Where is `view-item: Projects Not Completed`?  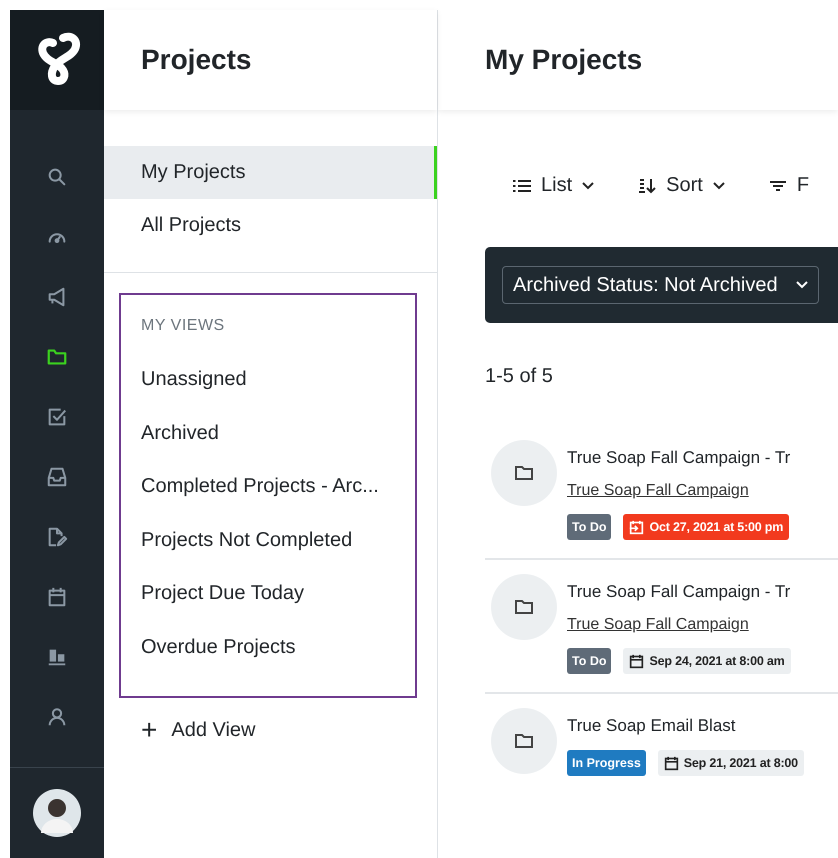
view-item: Projects Not Completed is located at coordinates (268, 540).